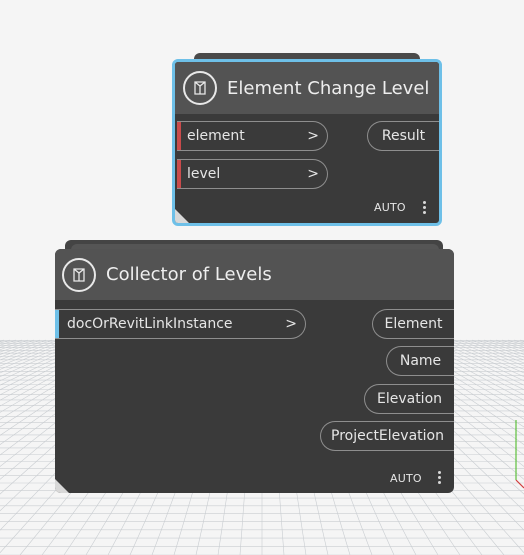 The height and width of the screenshot is (555, 524). Describe the element at coordinates (328, 88) in the screenshot. I see `node-title: Element Change Level` at that location.